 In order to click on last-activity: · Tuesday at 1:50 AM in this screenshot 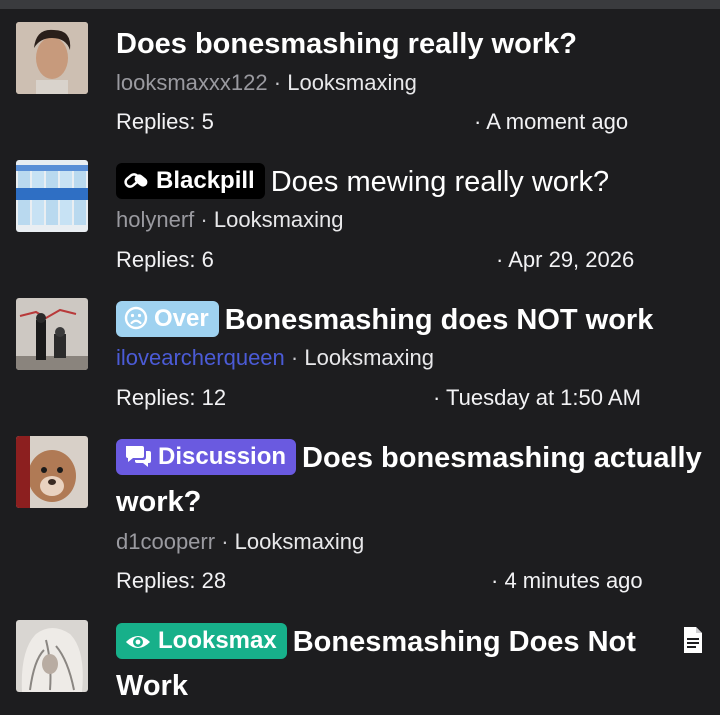, I will do `click(537, 398)`.